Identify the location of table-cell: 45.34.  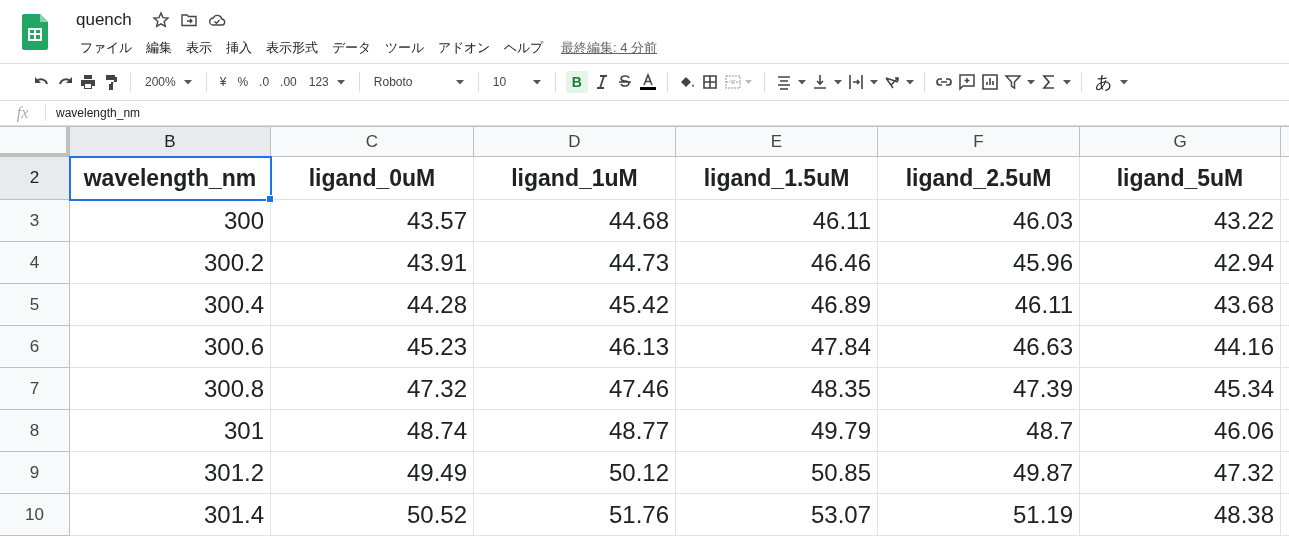
(1180, 389).